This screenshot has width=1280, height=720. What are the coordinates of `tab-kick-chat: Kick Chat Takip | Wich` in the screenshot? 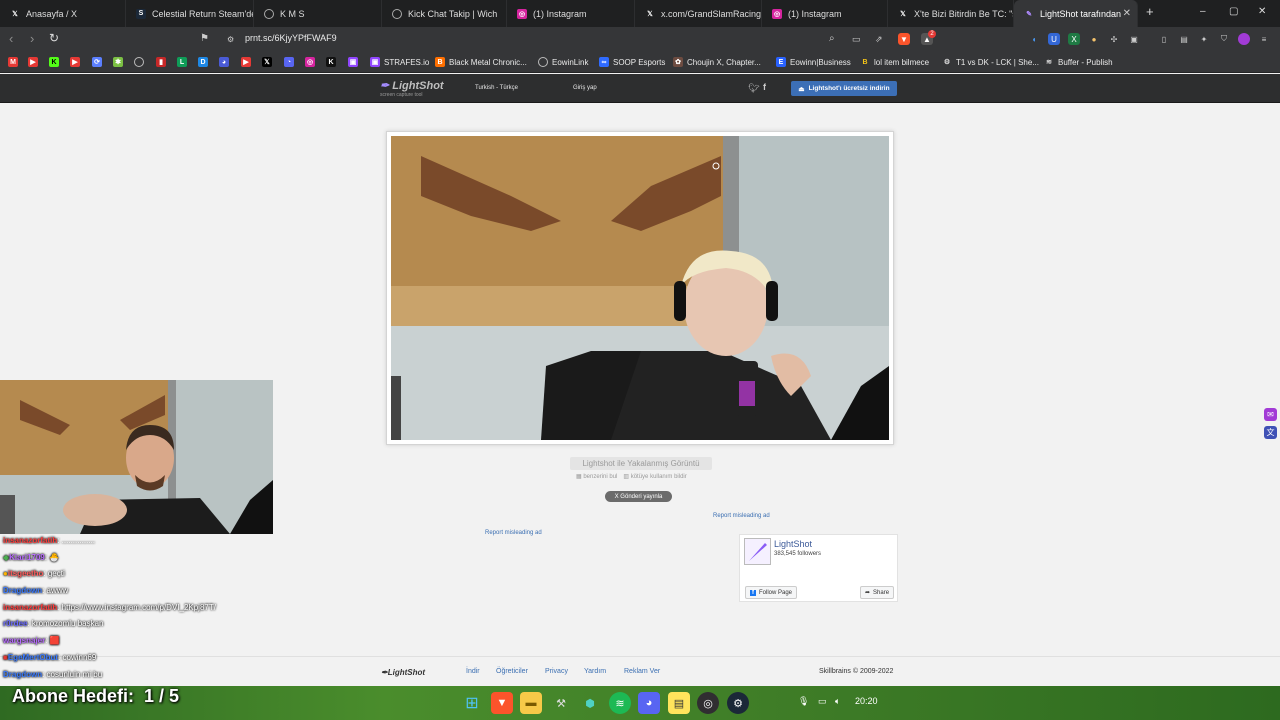 It's located at (444, 13).